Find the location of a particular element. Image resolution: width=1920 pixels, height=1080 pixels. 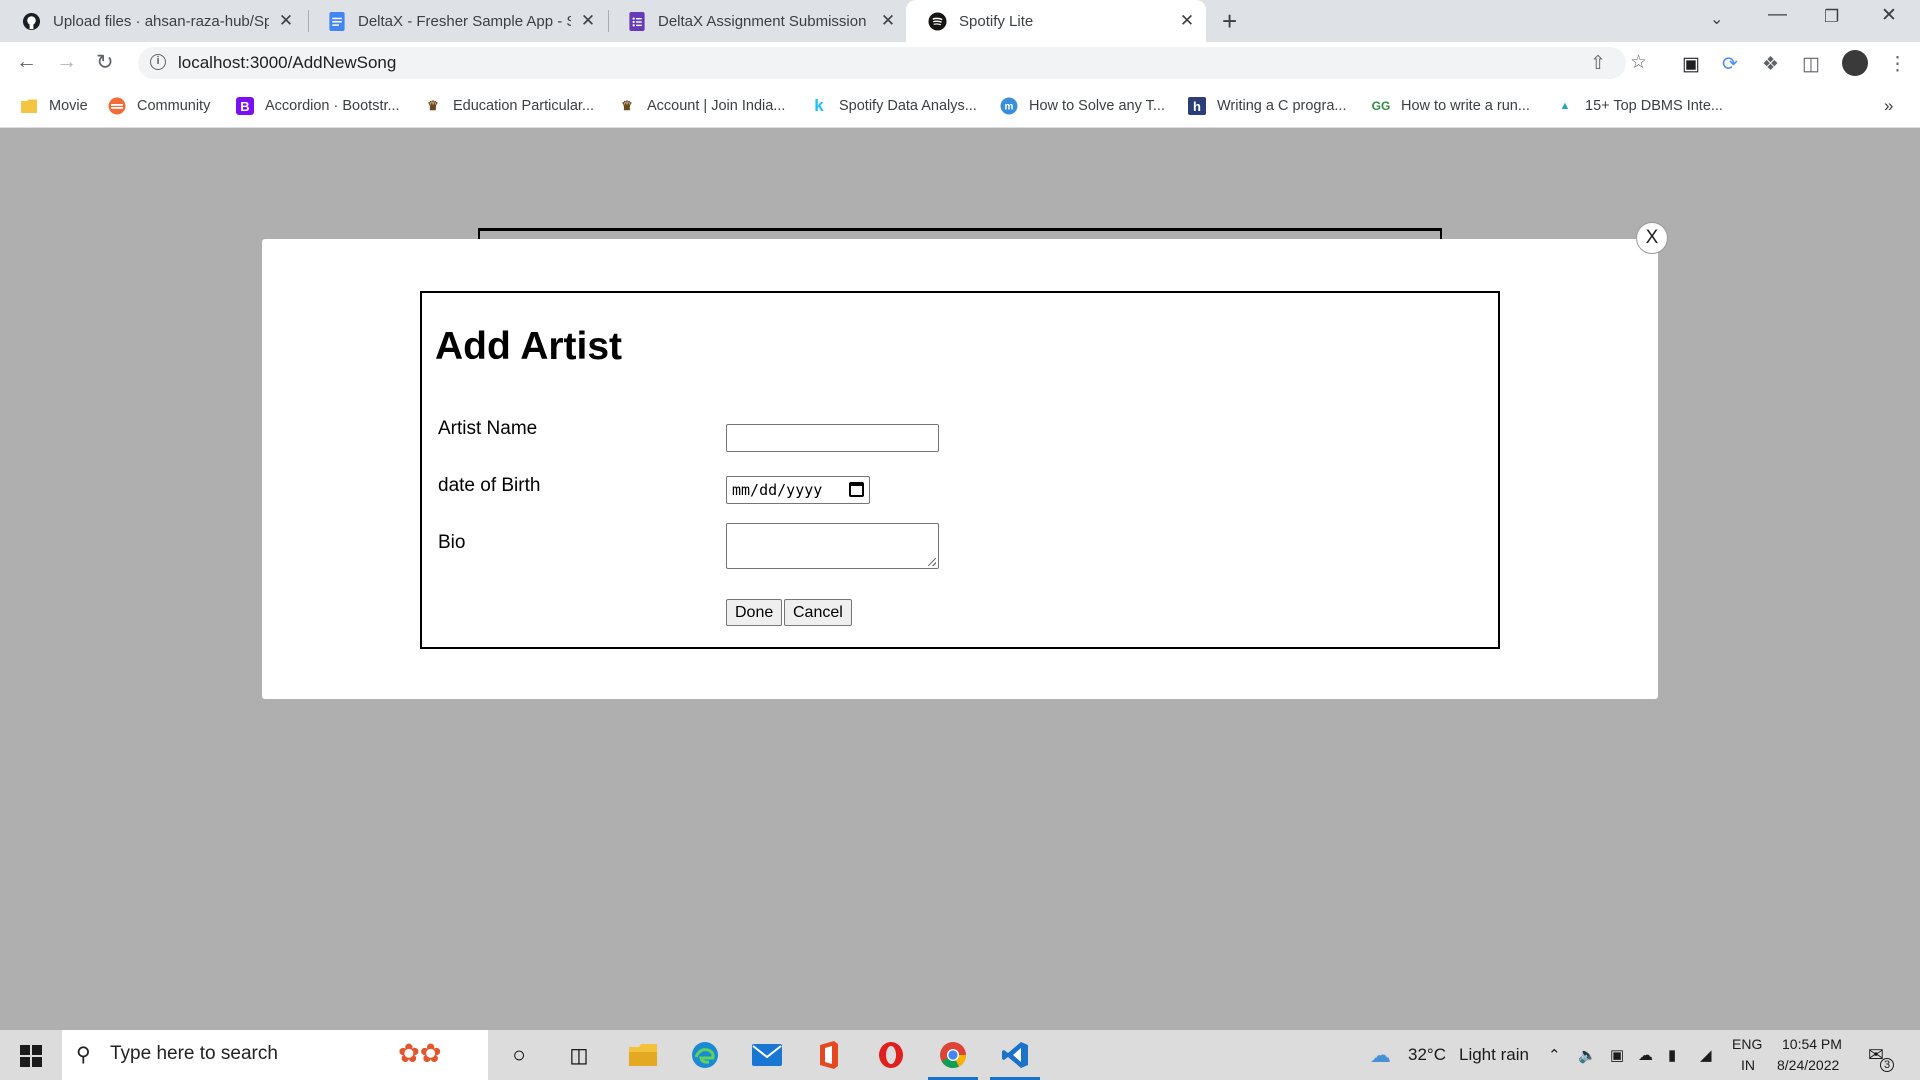

site-info-icon: i is located at coordinates (158, 62).